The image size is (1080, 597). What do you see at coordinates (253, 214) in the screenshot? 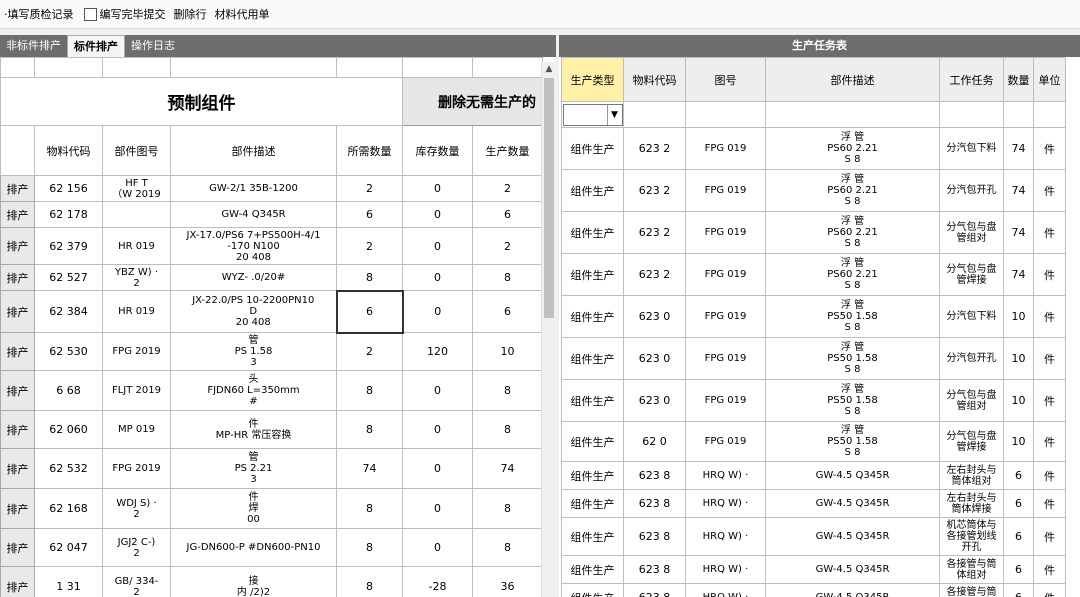
I see `description-cell: GW-4 Q345R` at bounding box center [253, 214].